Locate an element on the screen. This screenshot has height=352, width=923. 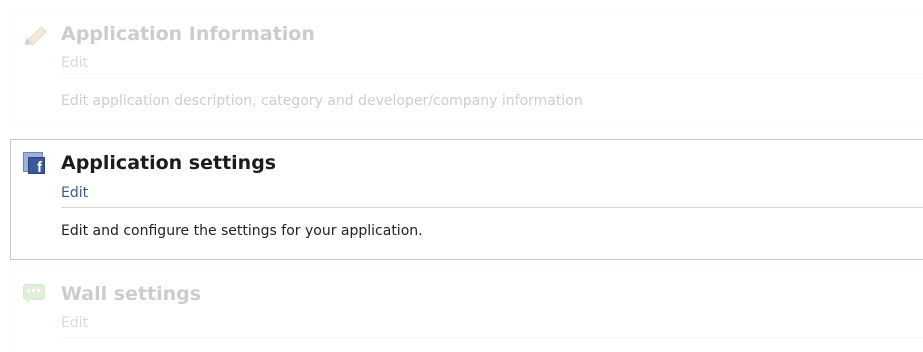
section-title: Application settings is located at coordinates (169, 163).